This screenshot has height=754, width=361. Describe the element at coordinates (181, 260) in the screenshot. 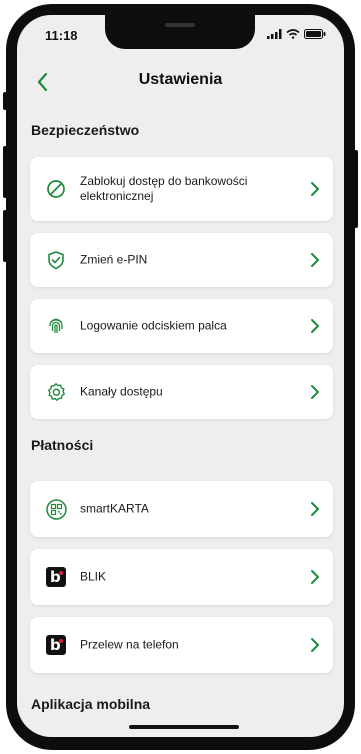

I see `settings-item-change-epin: Zmień e-PIN` at that location.